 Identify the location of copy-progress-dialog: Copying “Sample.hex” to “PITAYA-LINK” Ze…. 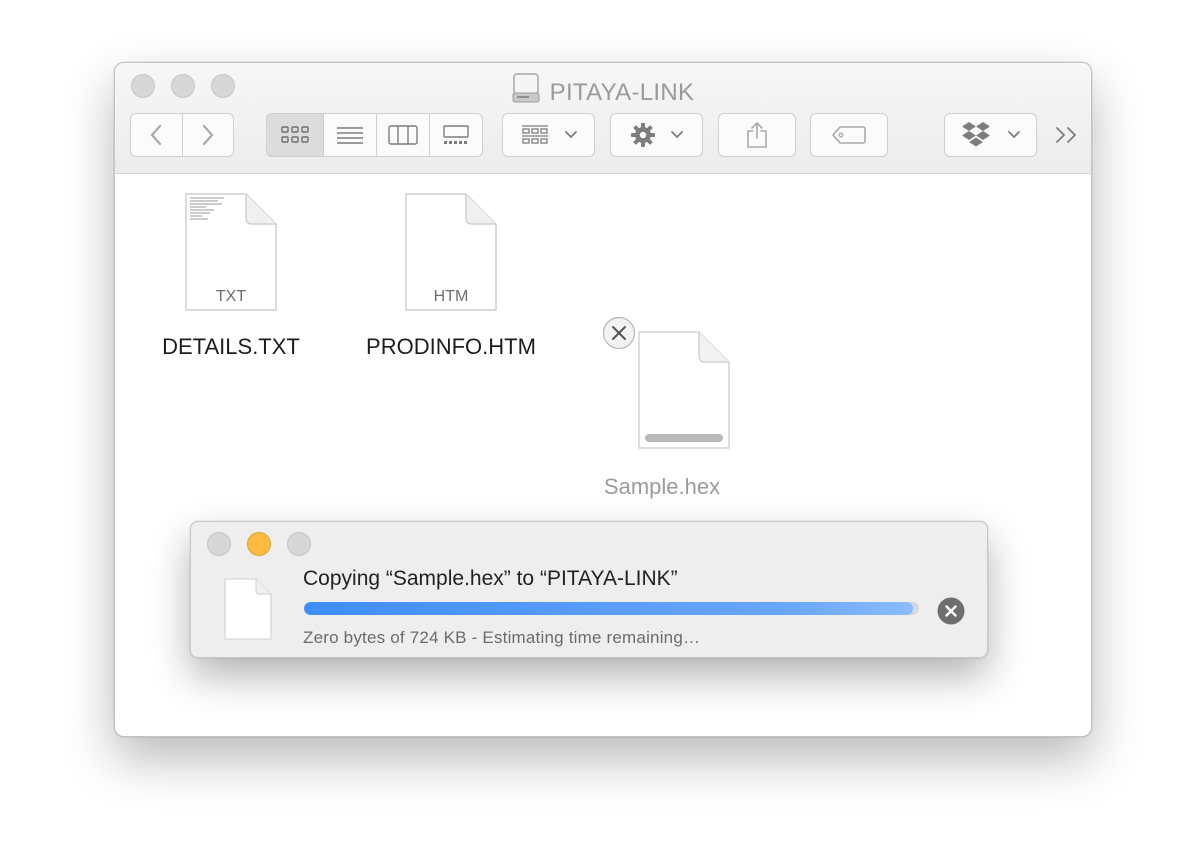
(589, 589).